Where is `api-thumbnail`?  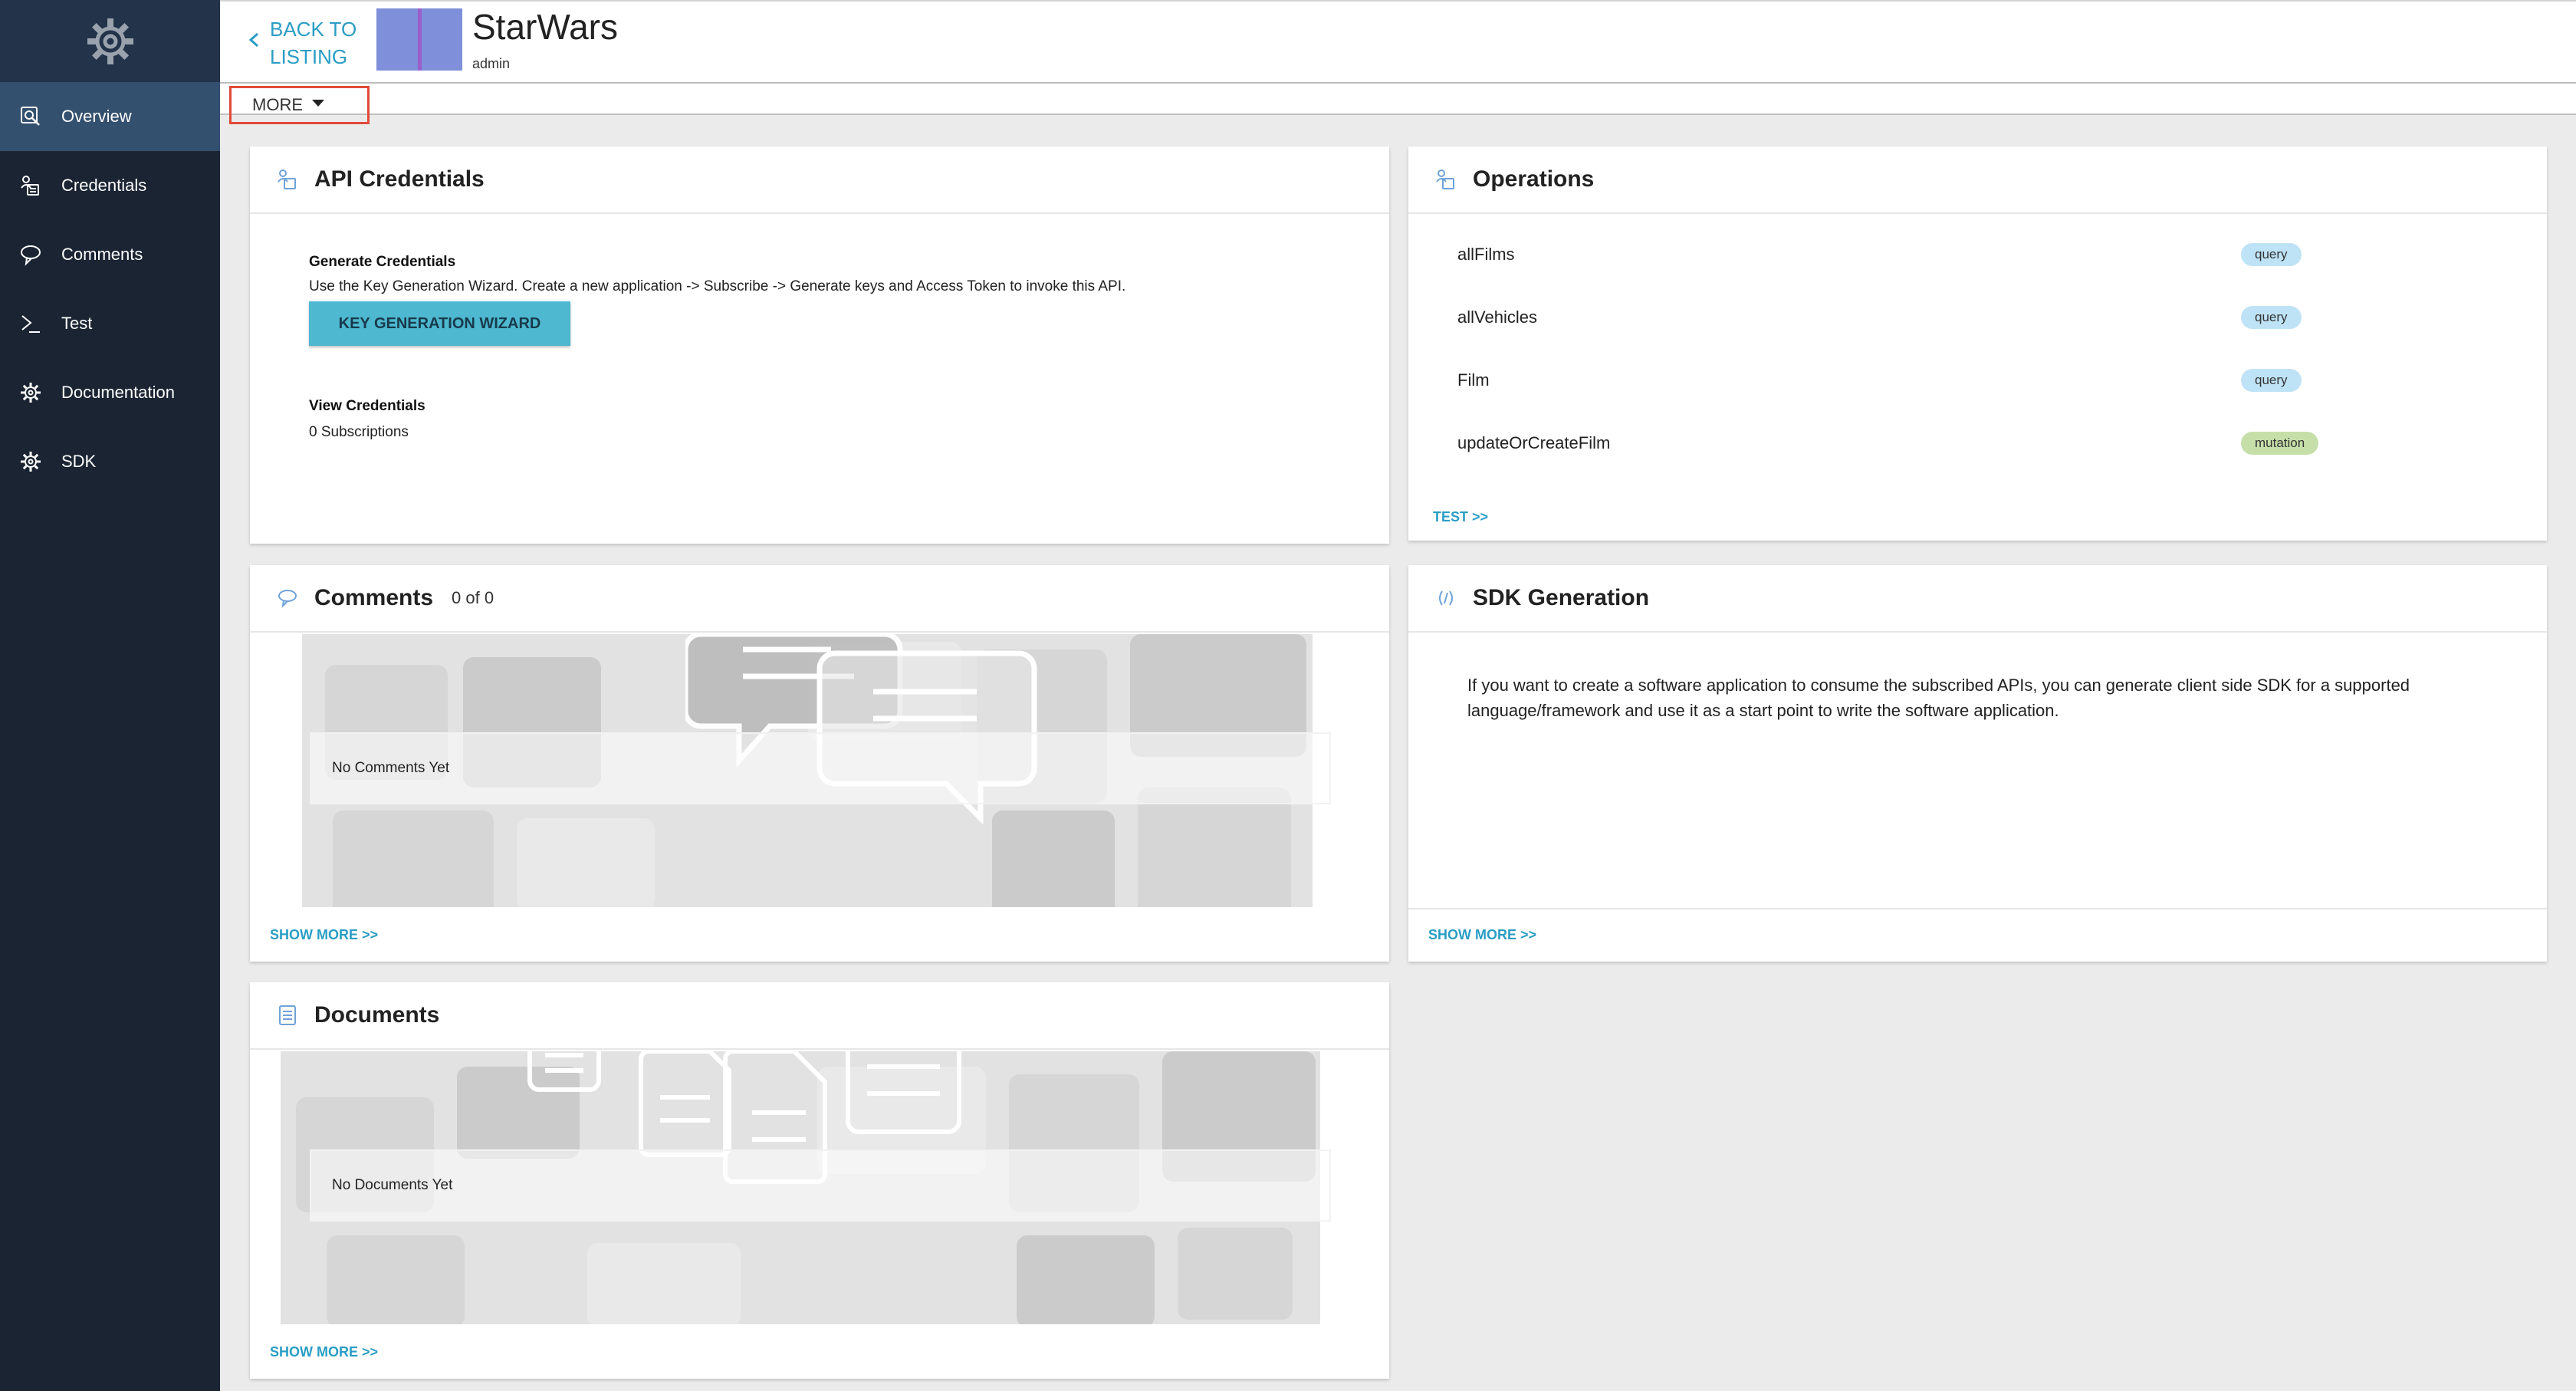 api-thumbnail is located at coordinates (419, 39).